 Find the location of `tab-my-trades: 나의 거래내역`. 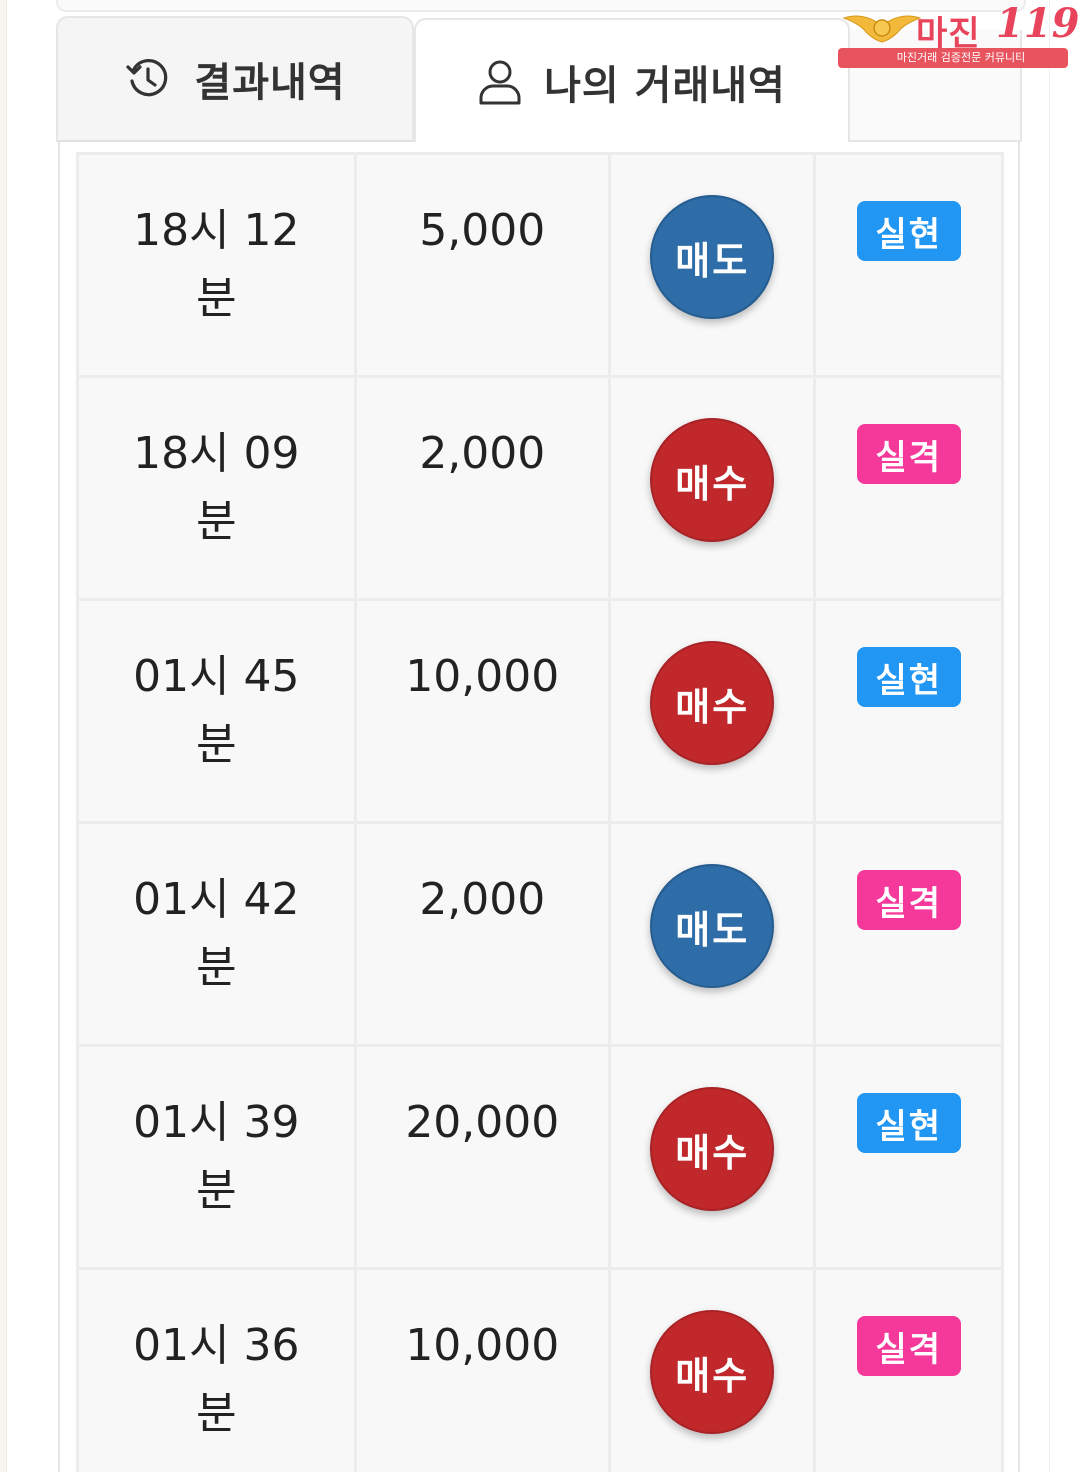

tab-my-trades: 나의 거래내역 is located at coordinates (632, 81).